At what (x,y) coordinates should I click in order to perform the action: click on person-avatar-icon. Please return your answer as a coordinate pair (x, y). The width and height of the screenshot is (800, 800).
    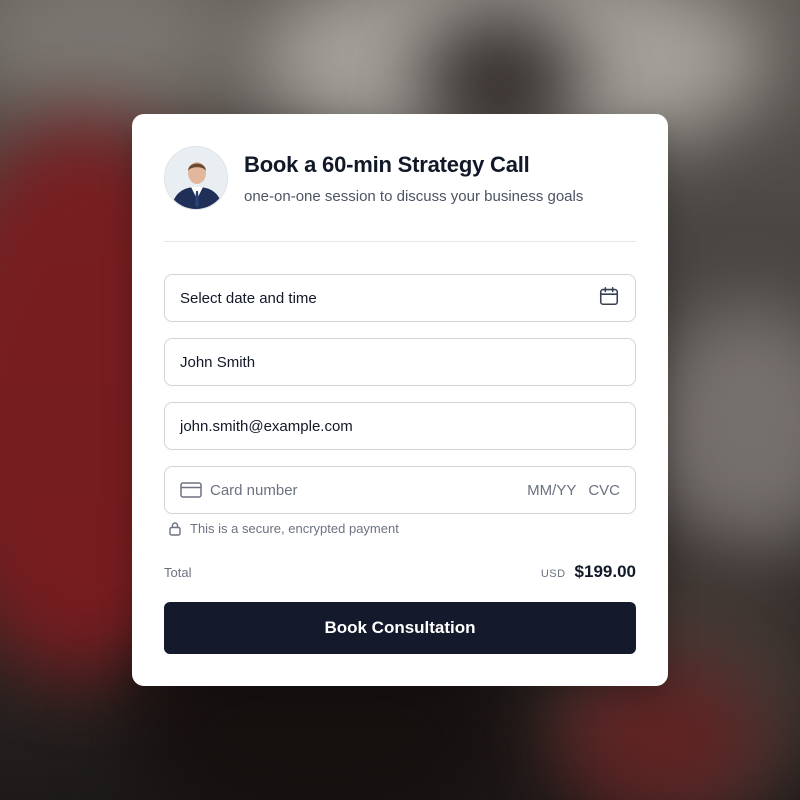
    Looking at the image, I should click on (196, 178).